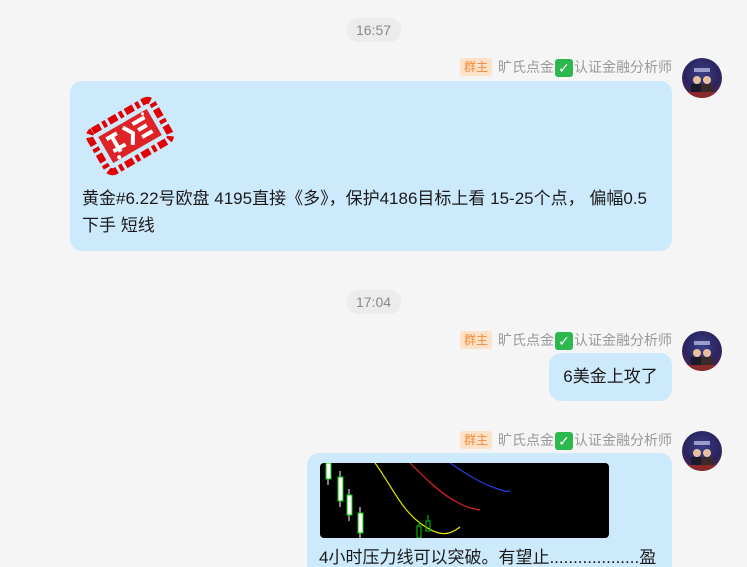  I want to click on timestamp: 17:04, so click(373, 302).